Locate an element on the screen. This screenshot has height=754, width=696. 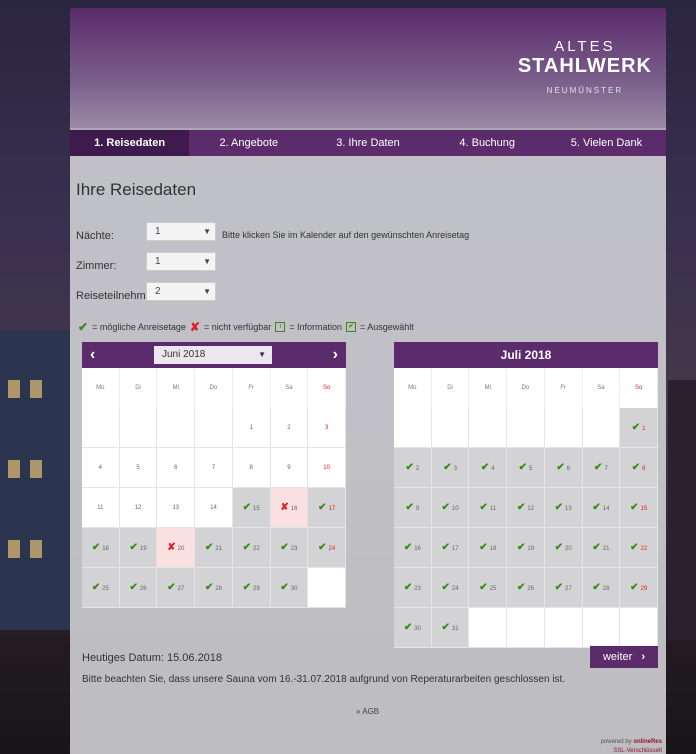
powered-brand: onlineRes is located at coordinates (647, 742).